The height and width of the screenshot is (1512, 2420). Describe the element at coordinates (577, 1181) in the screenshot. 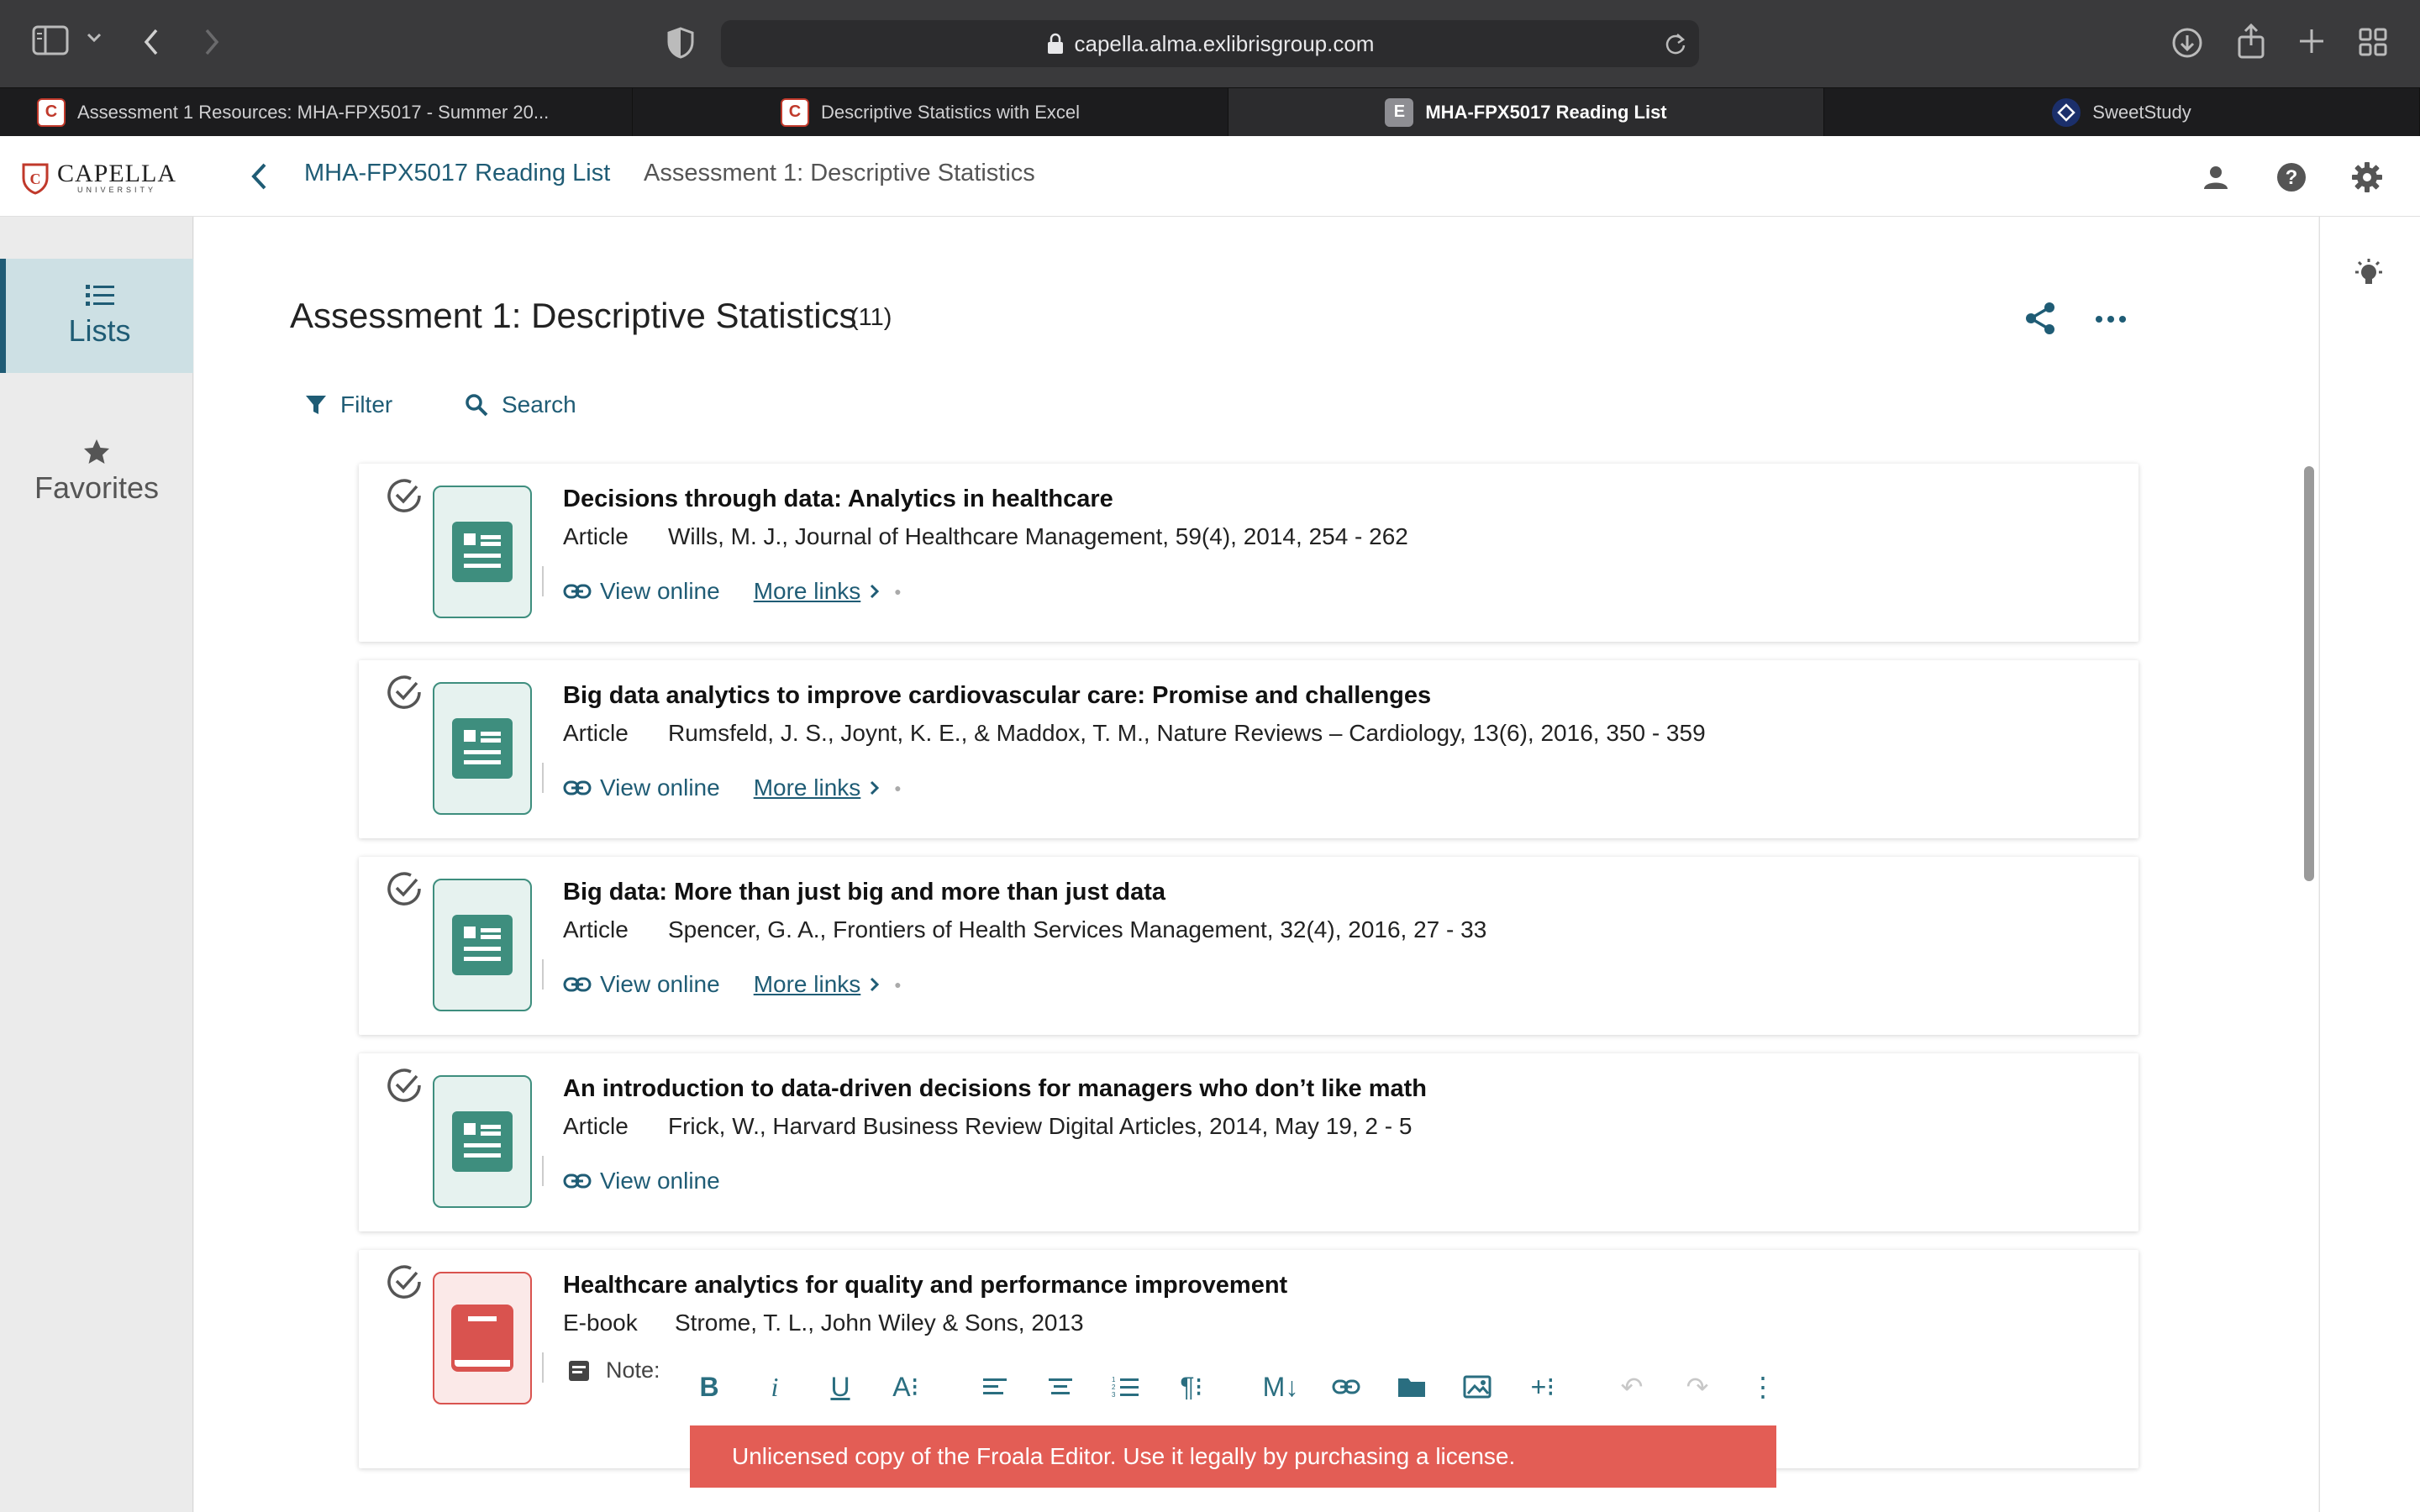

I see `link-icon` at that location.